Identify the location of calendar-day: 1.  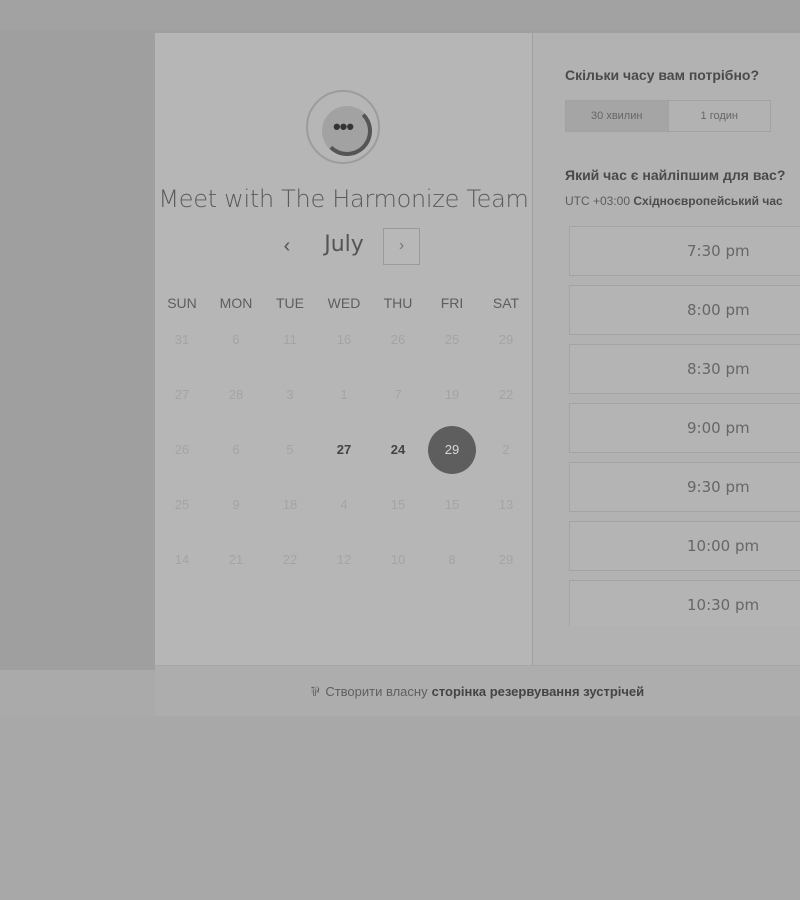
(344, 395).